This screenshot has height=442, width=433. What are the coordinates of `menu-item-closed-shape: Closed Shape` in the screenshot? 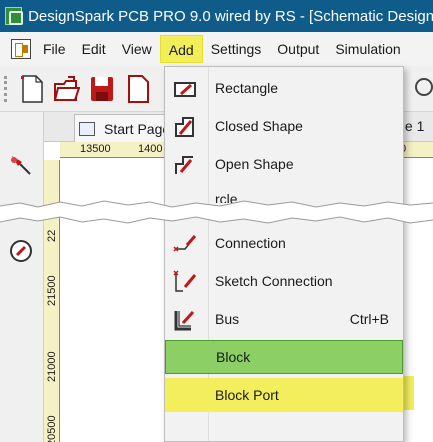 It's located at (284, 126).